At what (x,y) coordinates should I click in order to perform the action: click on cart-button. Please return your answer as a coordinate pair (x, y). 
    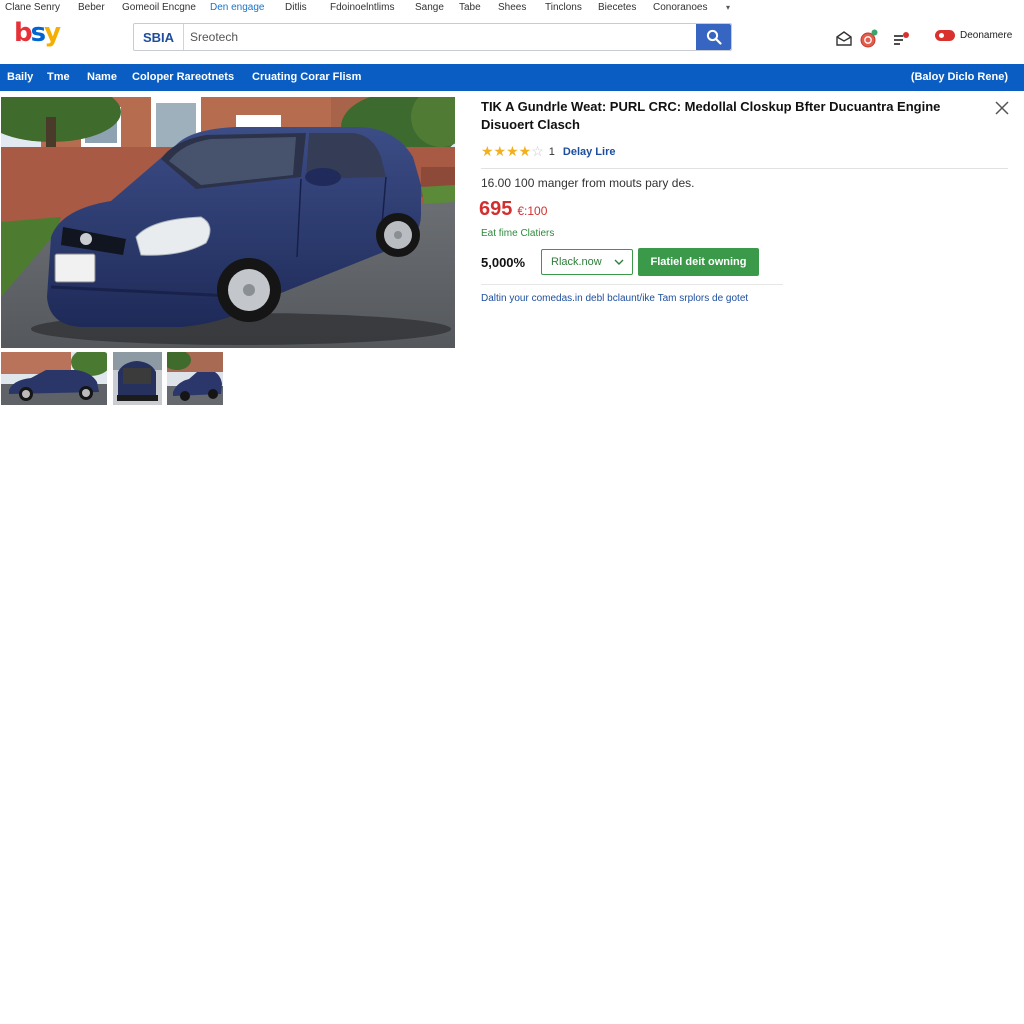
    Looking at the image, I should click on (901, 39).